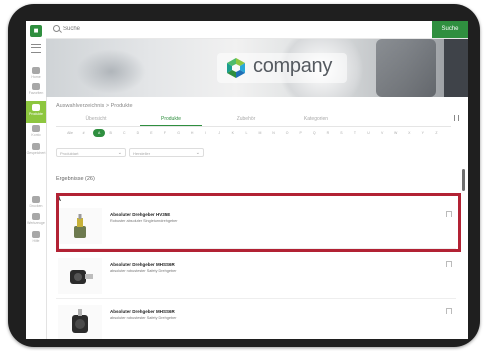 This screenshot has height=351, width=484. Describe the element at coordinates (36, 31) in the screenshot. I see `app-logo: ■` at that location.